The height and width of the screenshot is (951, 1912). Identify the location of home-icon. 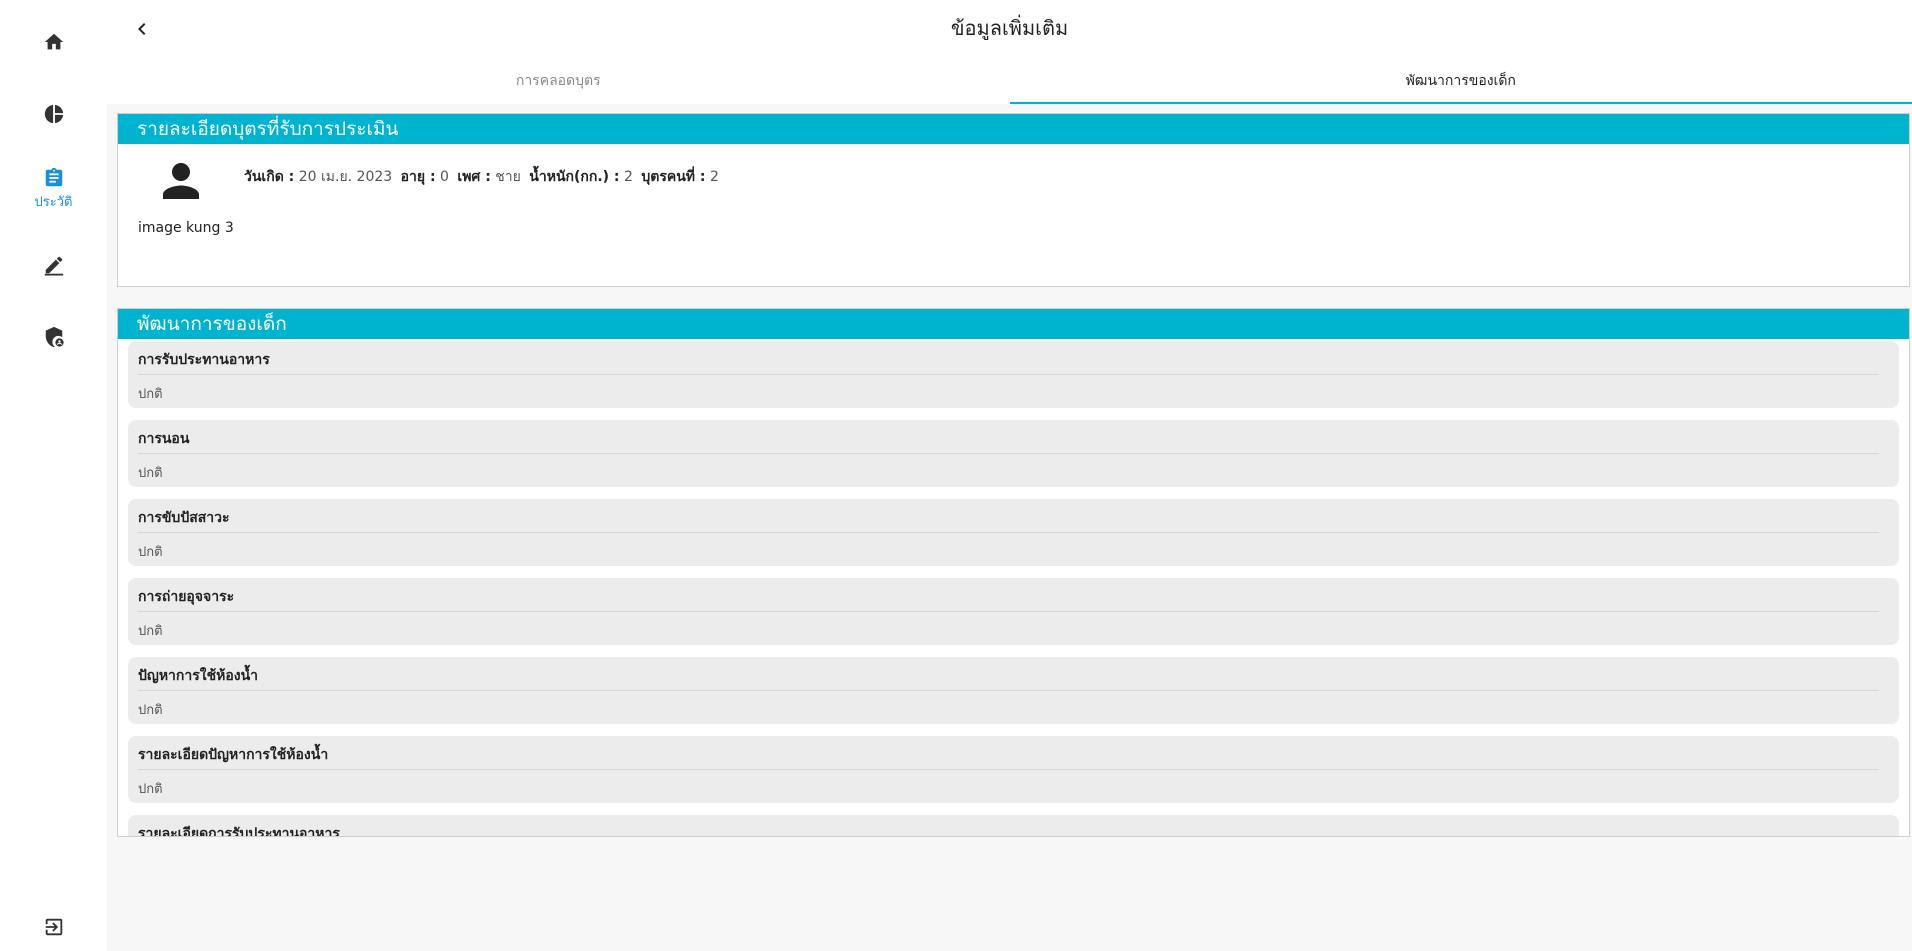
(53, 41).